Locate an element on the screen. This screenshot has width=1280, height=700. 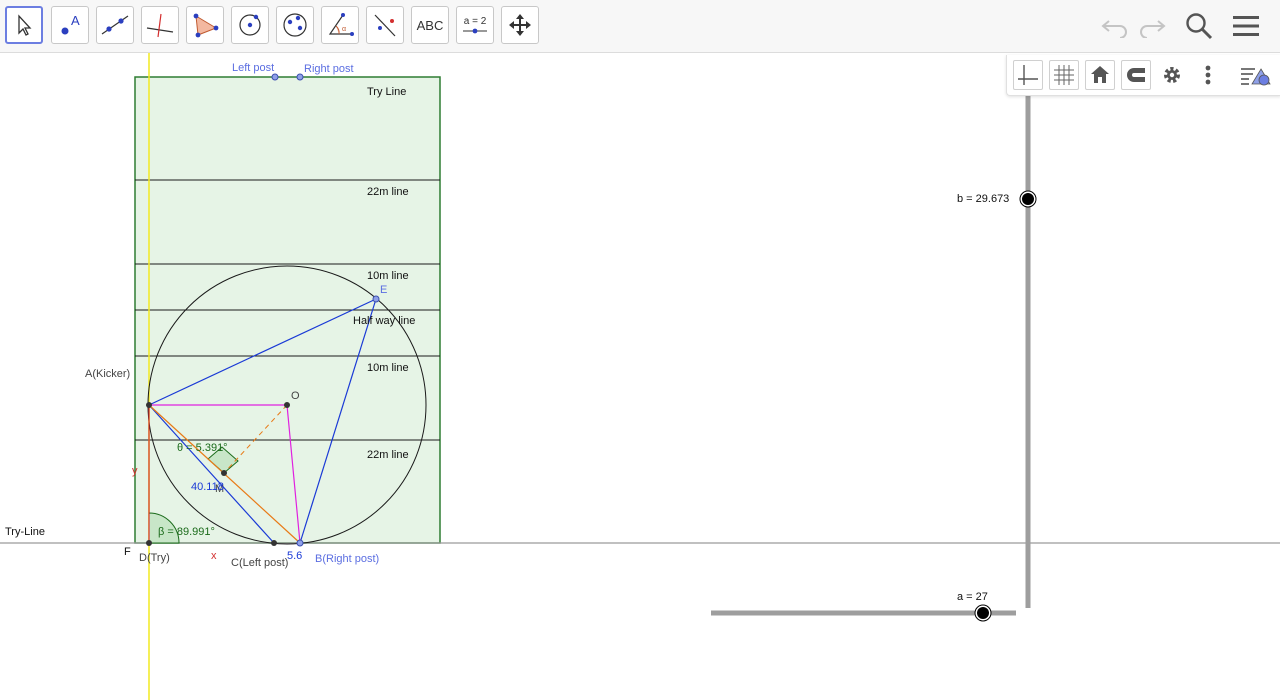
slider-tool-graphic: a = 2 is located at coordinates (475, 25).